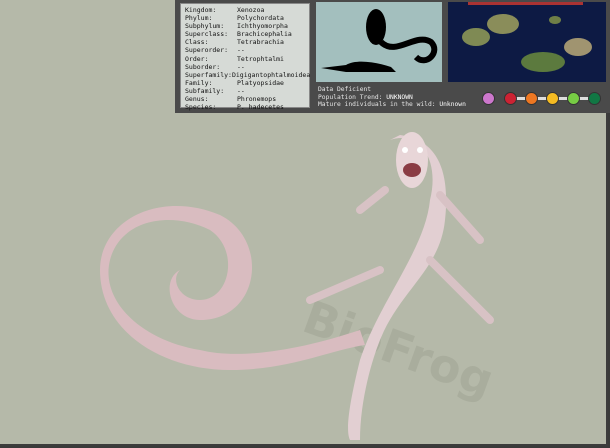 The image size is (610, 448). Describe the element at coordinates (260, 42) in the screenshot. I see `taxonomy-value: Tetrabrachia` at that location.